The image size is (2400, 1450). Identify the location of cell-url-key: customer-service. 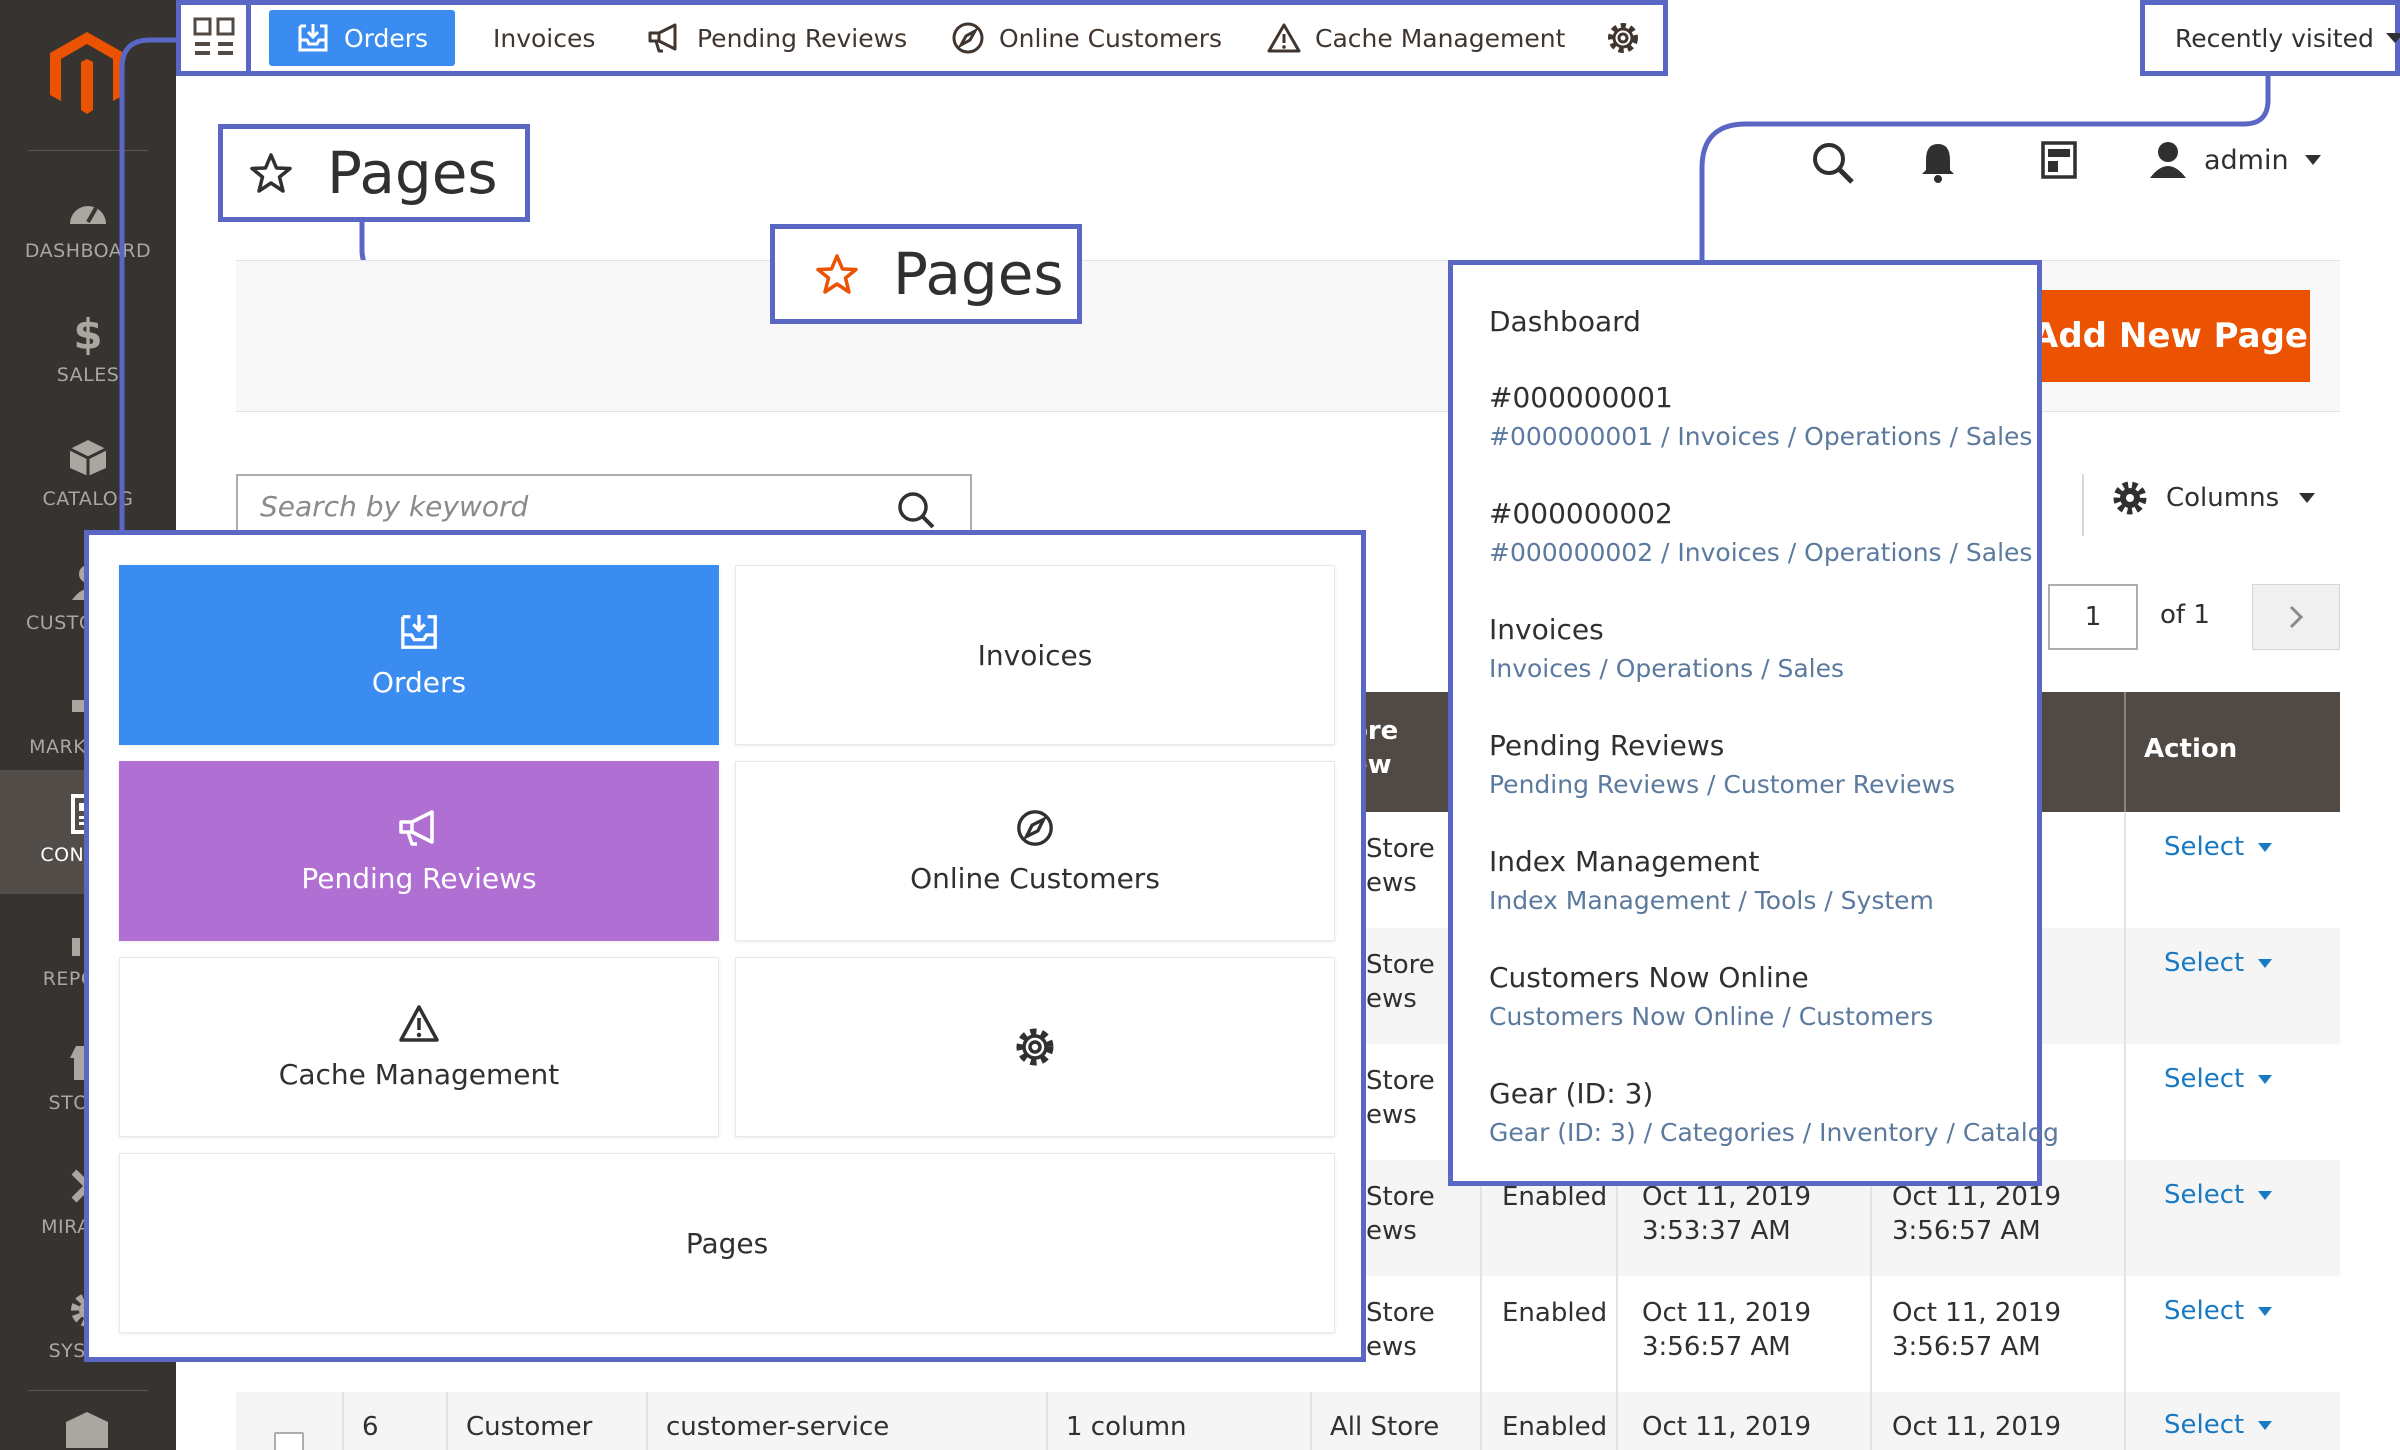
(778, 1427).